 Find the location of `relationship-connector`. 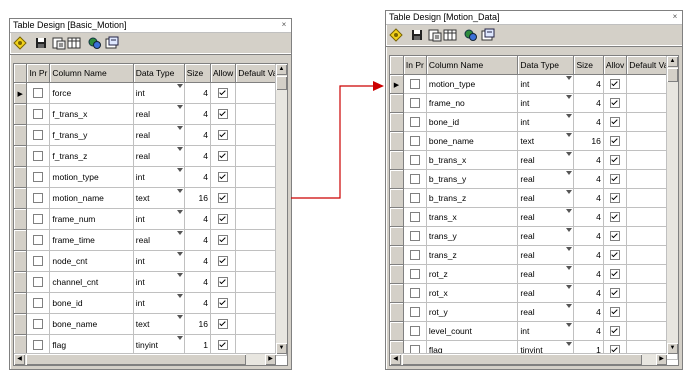

relationship-connector is located at coordinates (337, 140).